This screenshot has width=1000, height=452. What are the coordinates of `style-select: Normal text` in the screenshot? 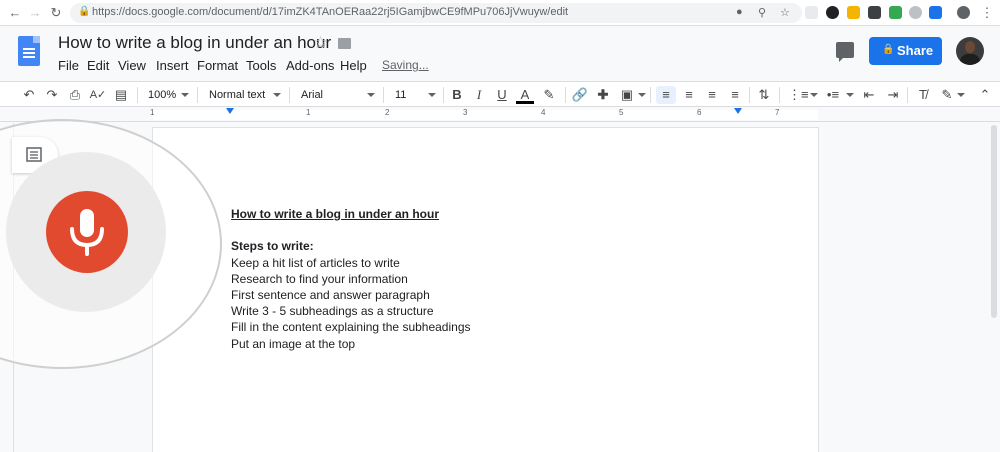 It's located at (239, 95).